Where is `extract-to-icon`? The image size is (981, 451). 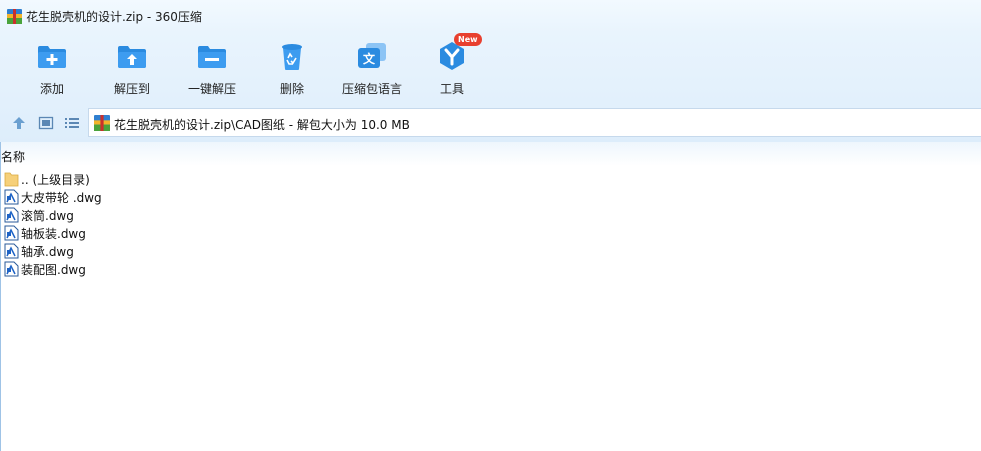
extract-to-icon is located at coordinates (132, 57).